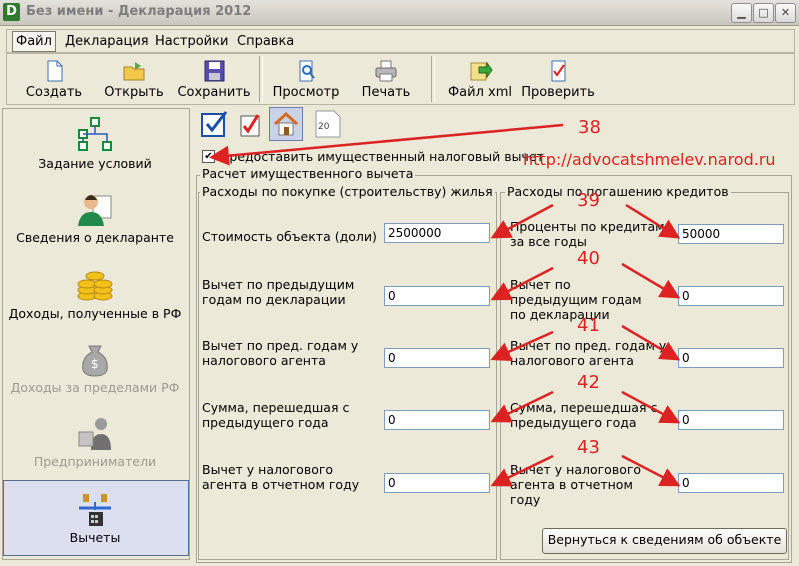 This screenshot has width=799, height=566. Describe the element at coordinates (731, 234) in the screenshot. I see `credit-interest-input: 50000` at that location.